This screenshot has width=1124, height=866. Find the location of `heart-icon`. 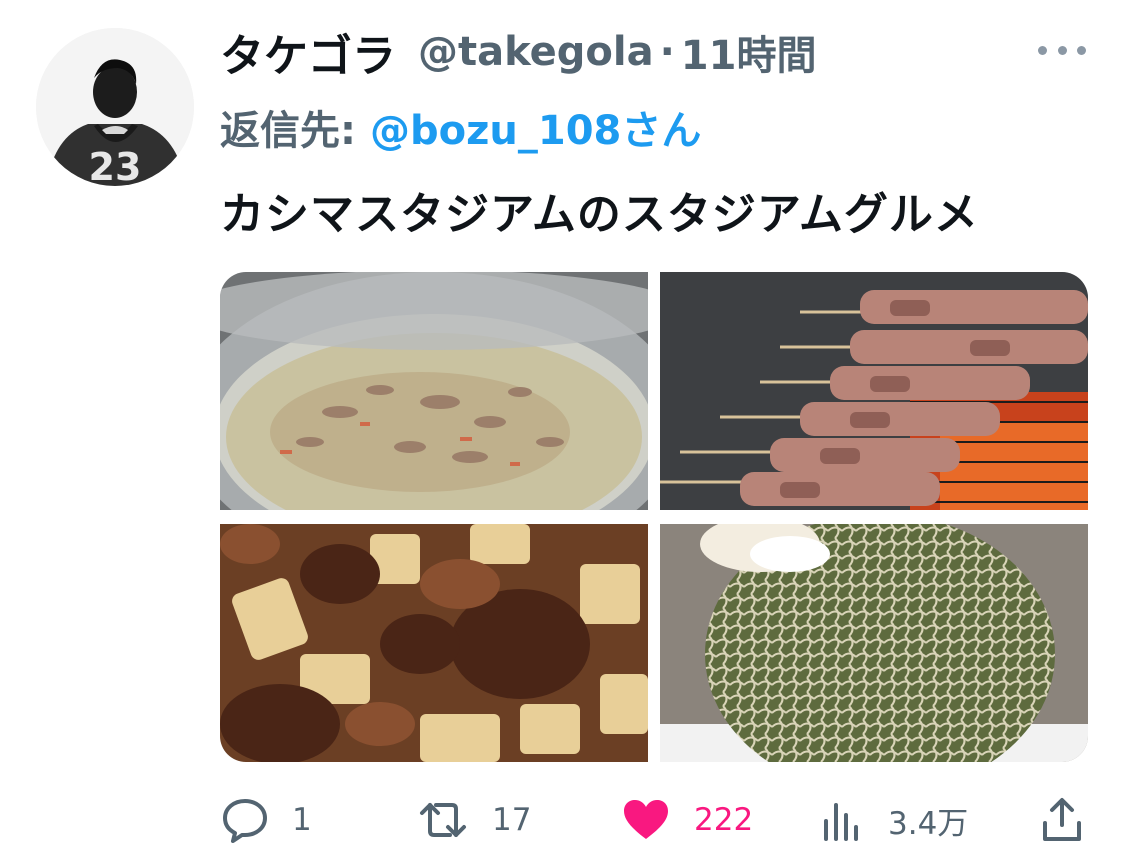

heart-icon is located at coordinates (646, 819).